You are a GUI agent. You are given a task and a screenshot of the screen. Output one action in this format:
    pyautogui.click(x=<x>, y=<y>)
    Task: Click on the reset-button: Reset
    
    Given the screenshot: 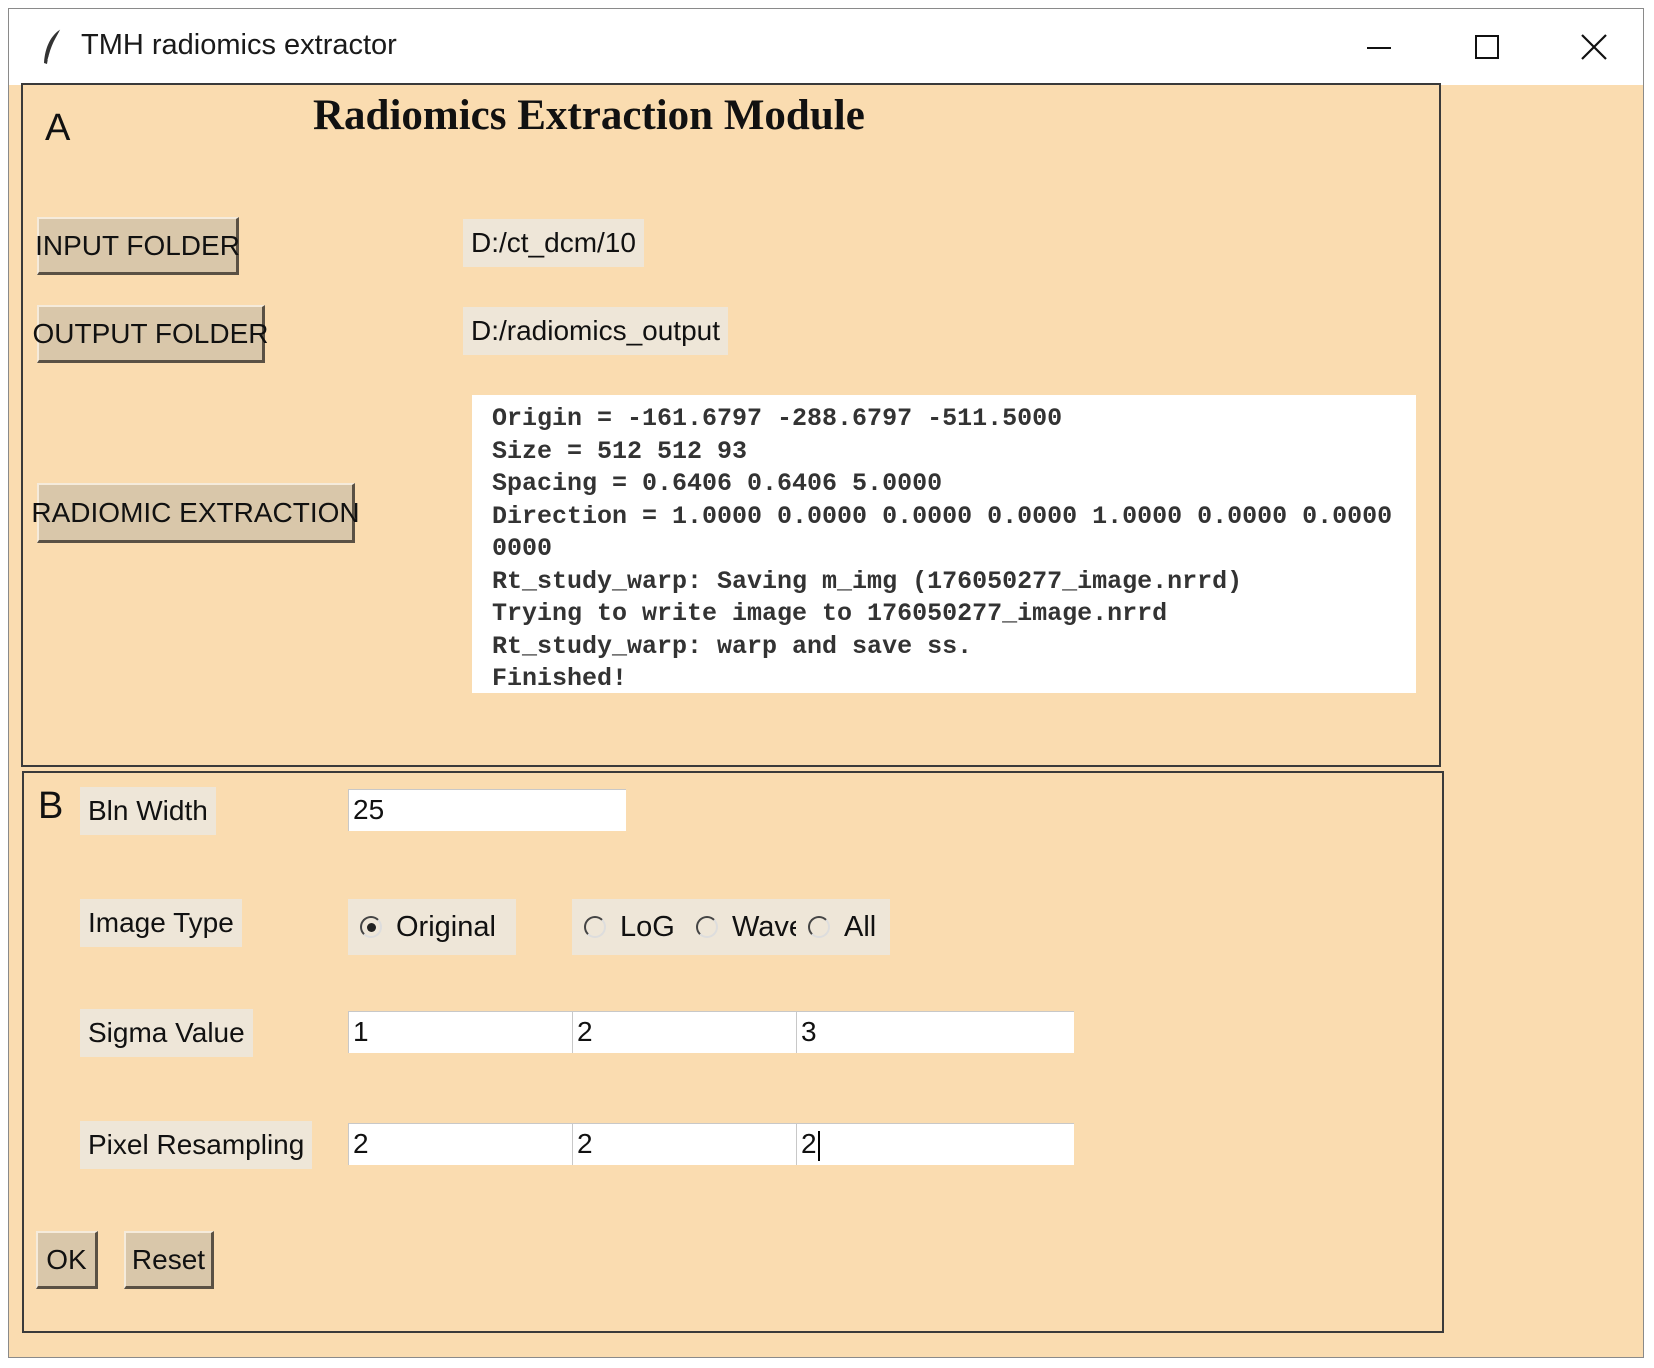 What is the action you would take?
    pyautogui.click(x=169, y=1260)
    